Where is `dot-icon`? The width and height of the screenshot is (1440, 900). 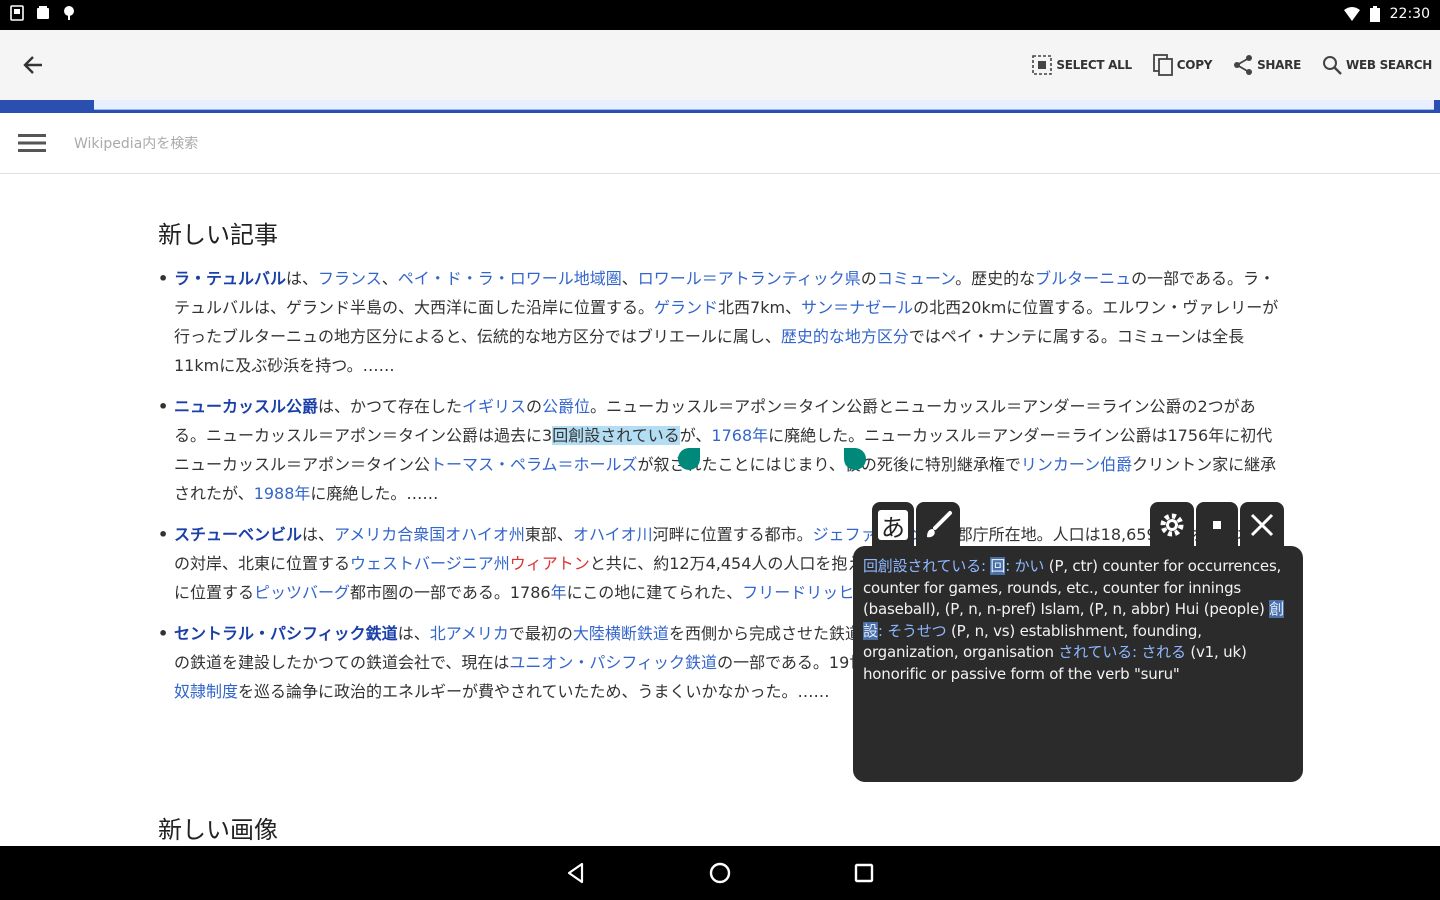
dot-icon is located at coordinates (1217, 525).